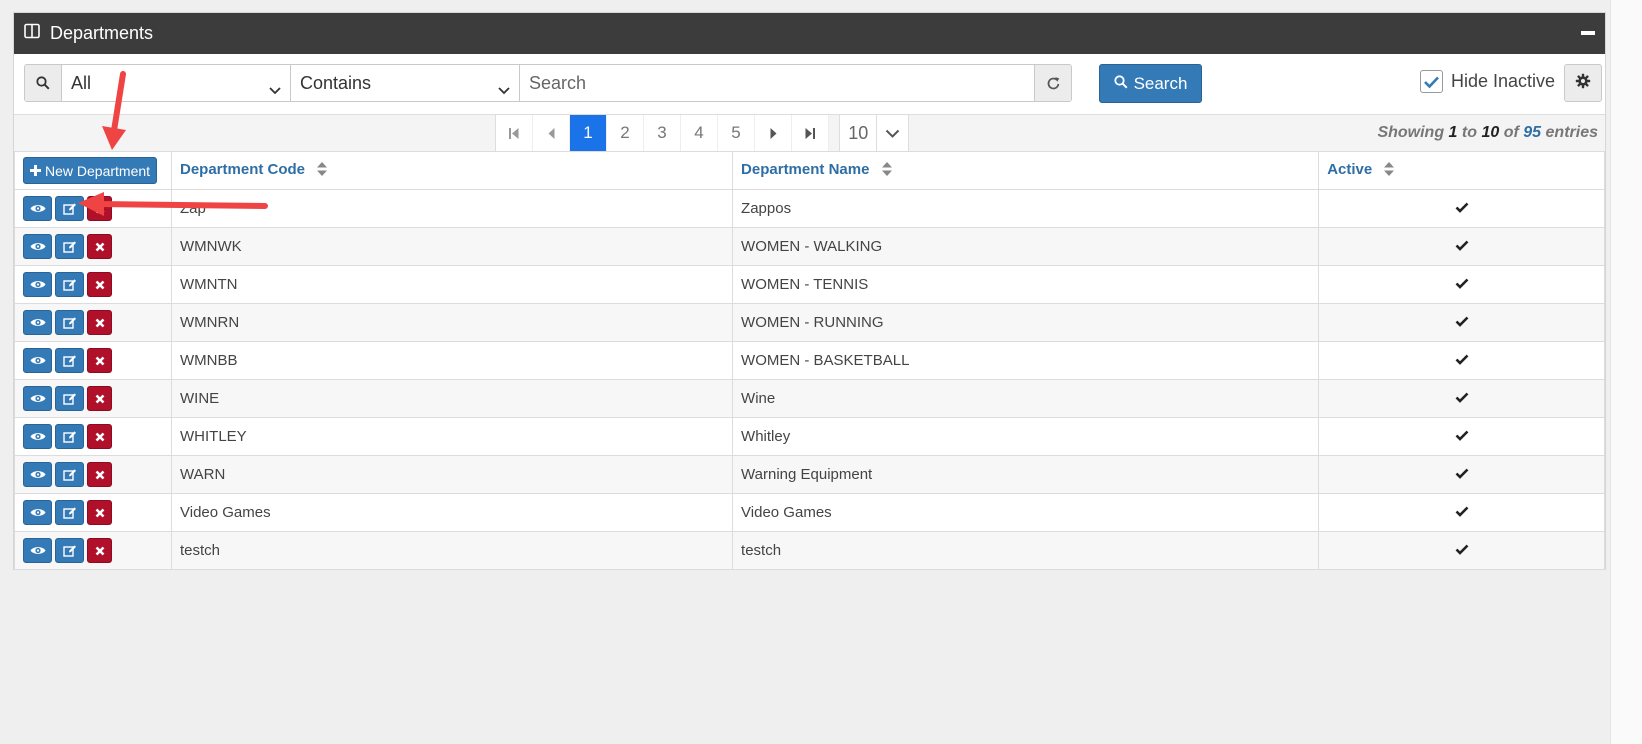  What do you see at coordinates (1026, 170) in the screenshot?
I see `column-header-name: Department Name` at bounding box center [1026, 170].